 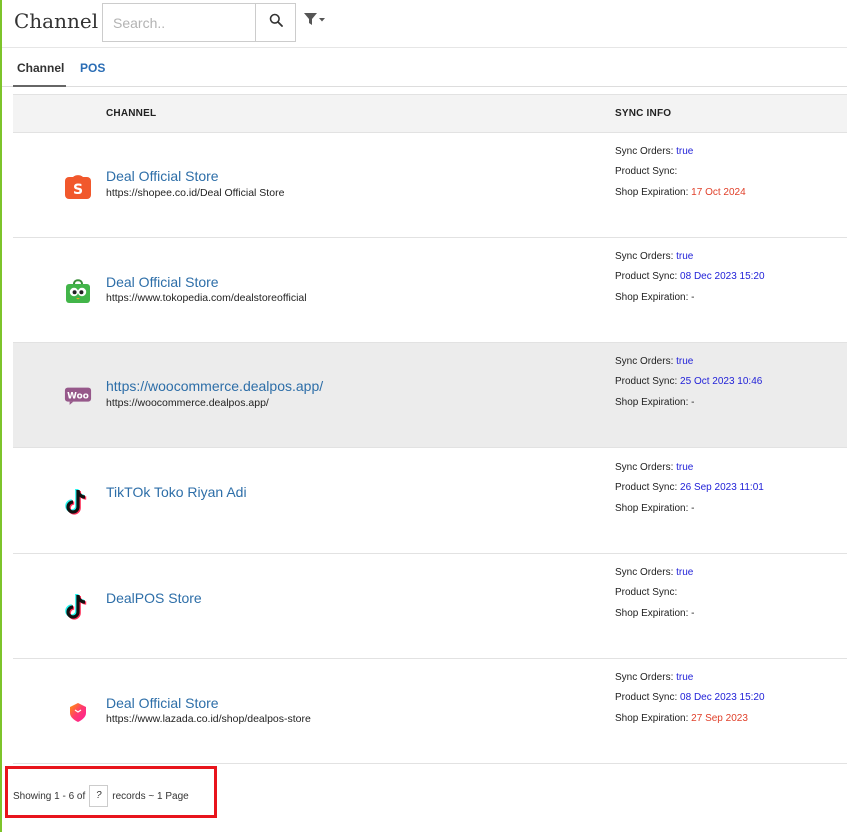 I want to click on woocommerce-icon: Woo, so click(x=78, y=396).